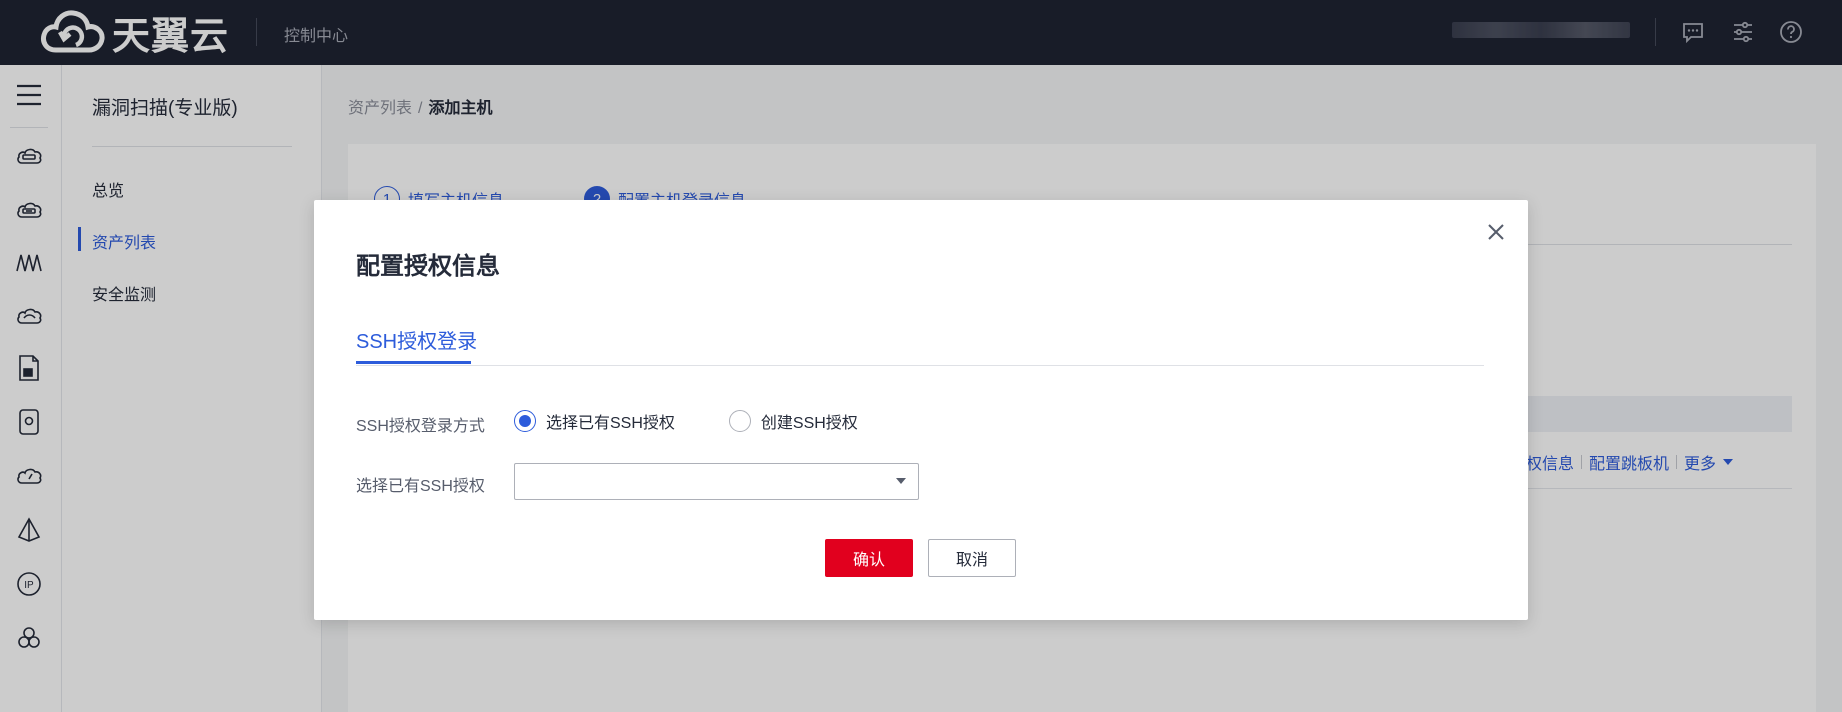 Image resolution: width=1842 pixels, height=712 pixels. I want to click on confirm-button: 确认, so click(869, 558).